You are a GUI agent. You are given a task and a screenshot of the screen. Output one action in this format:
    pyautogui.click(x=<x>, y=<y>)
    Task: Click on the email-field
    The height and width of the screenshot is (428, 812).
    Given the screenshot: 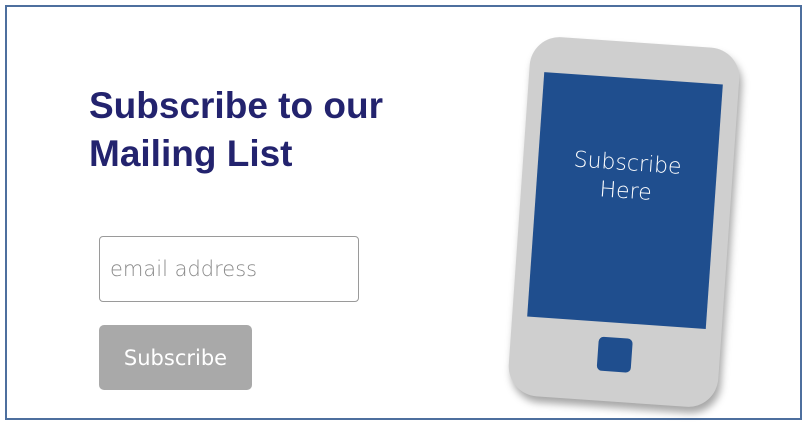 What is the action you would take?
    pyautogui.click(x=229, y=269)
    